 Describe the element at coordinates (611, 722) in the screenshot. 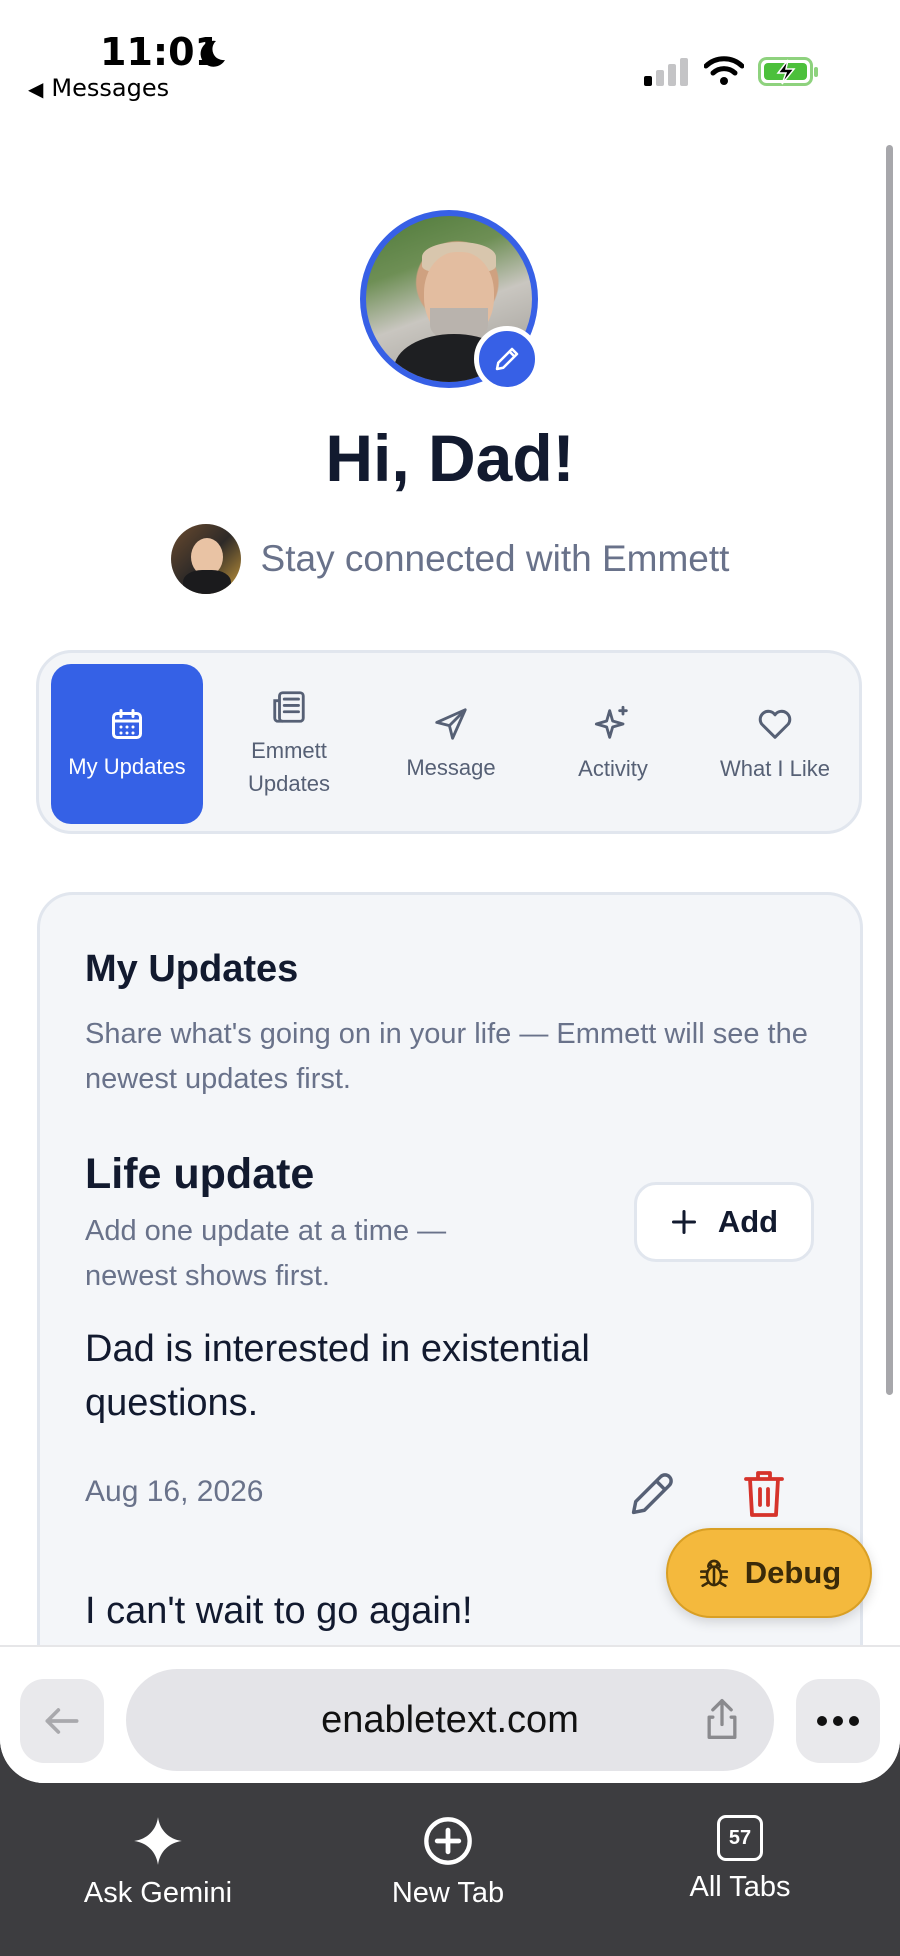

I see `sparkles-icon` at that location.